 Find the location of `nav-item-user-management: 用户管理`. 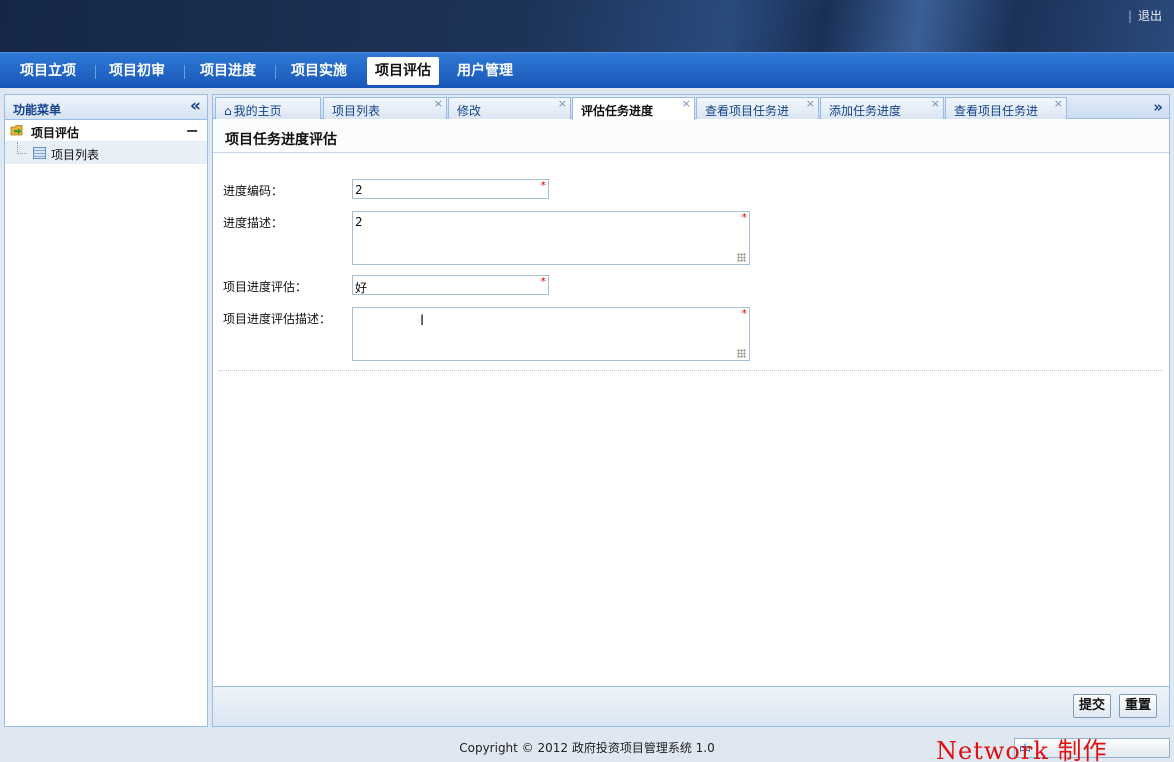

nav-item-user-management: 用户管理 is located at coordinates (485, 71).